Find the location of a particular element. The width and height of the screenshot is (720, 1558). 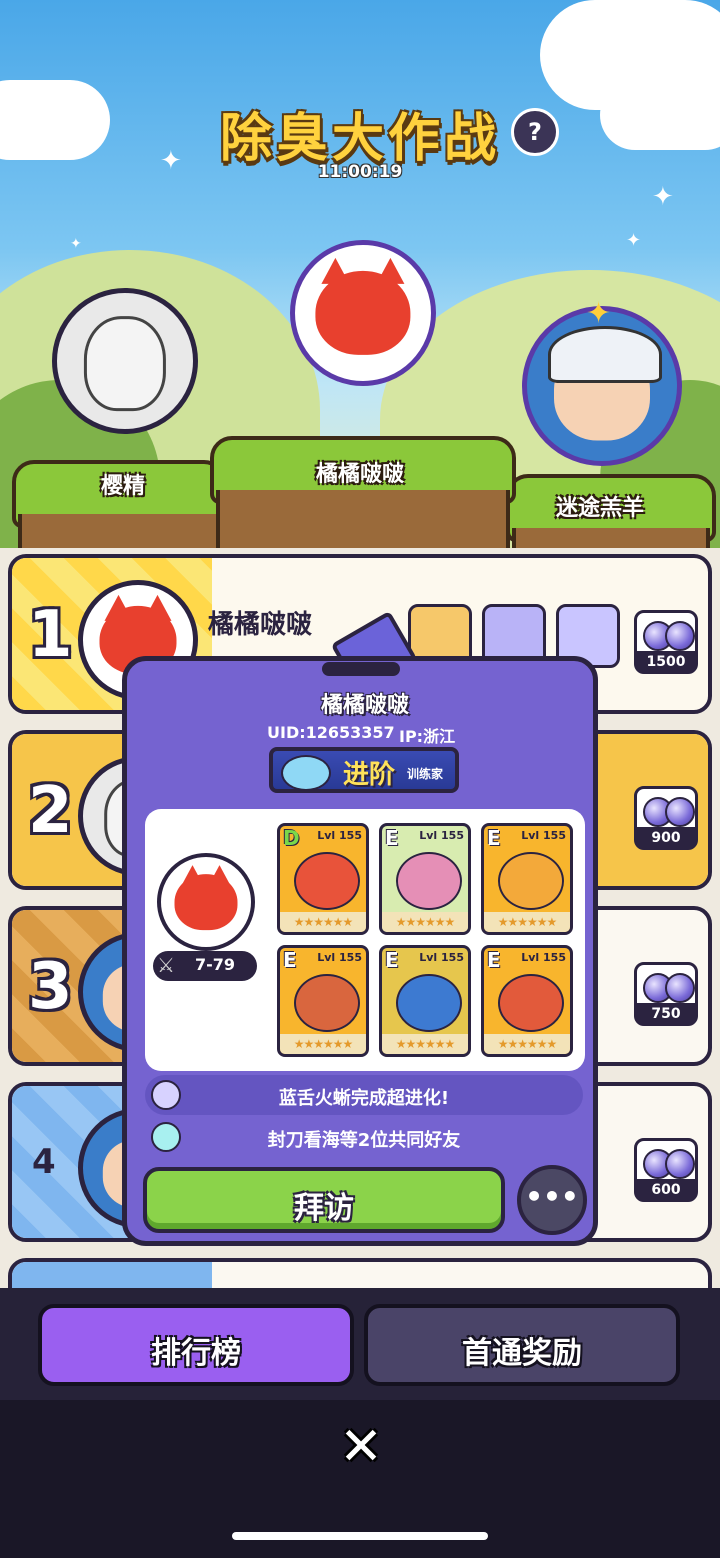

cap-icon is located at coordinates (605, 354).